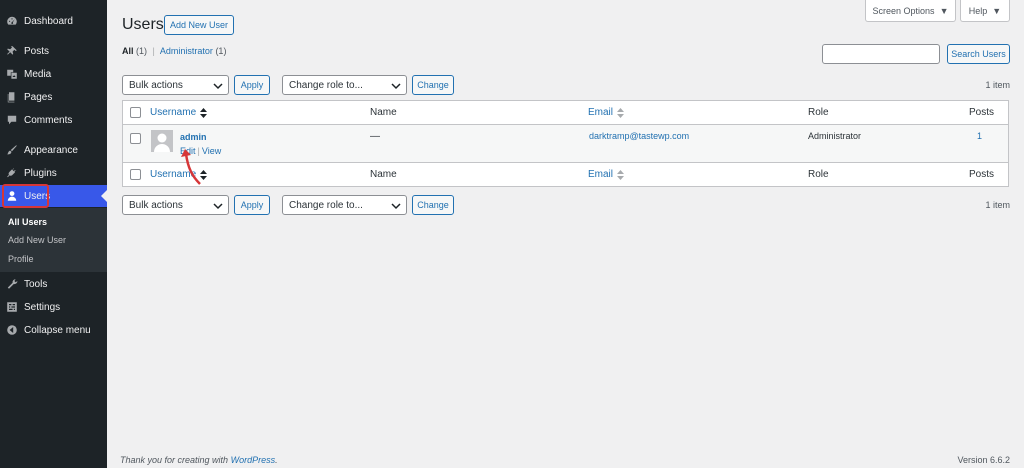 Image resolution: width=1024 pixels, height=468 pixels. Describe the element at coordinates (12, 307) in the screenshot. I see `settings-icon` at that location.